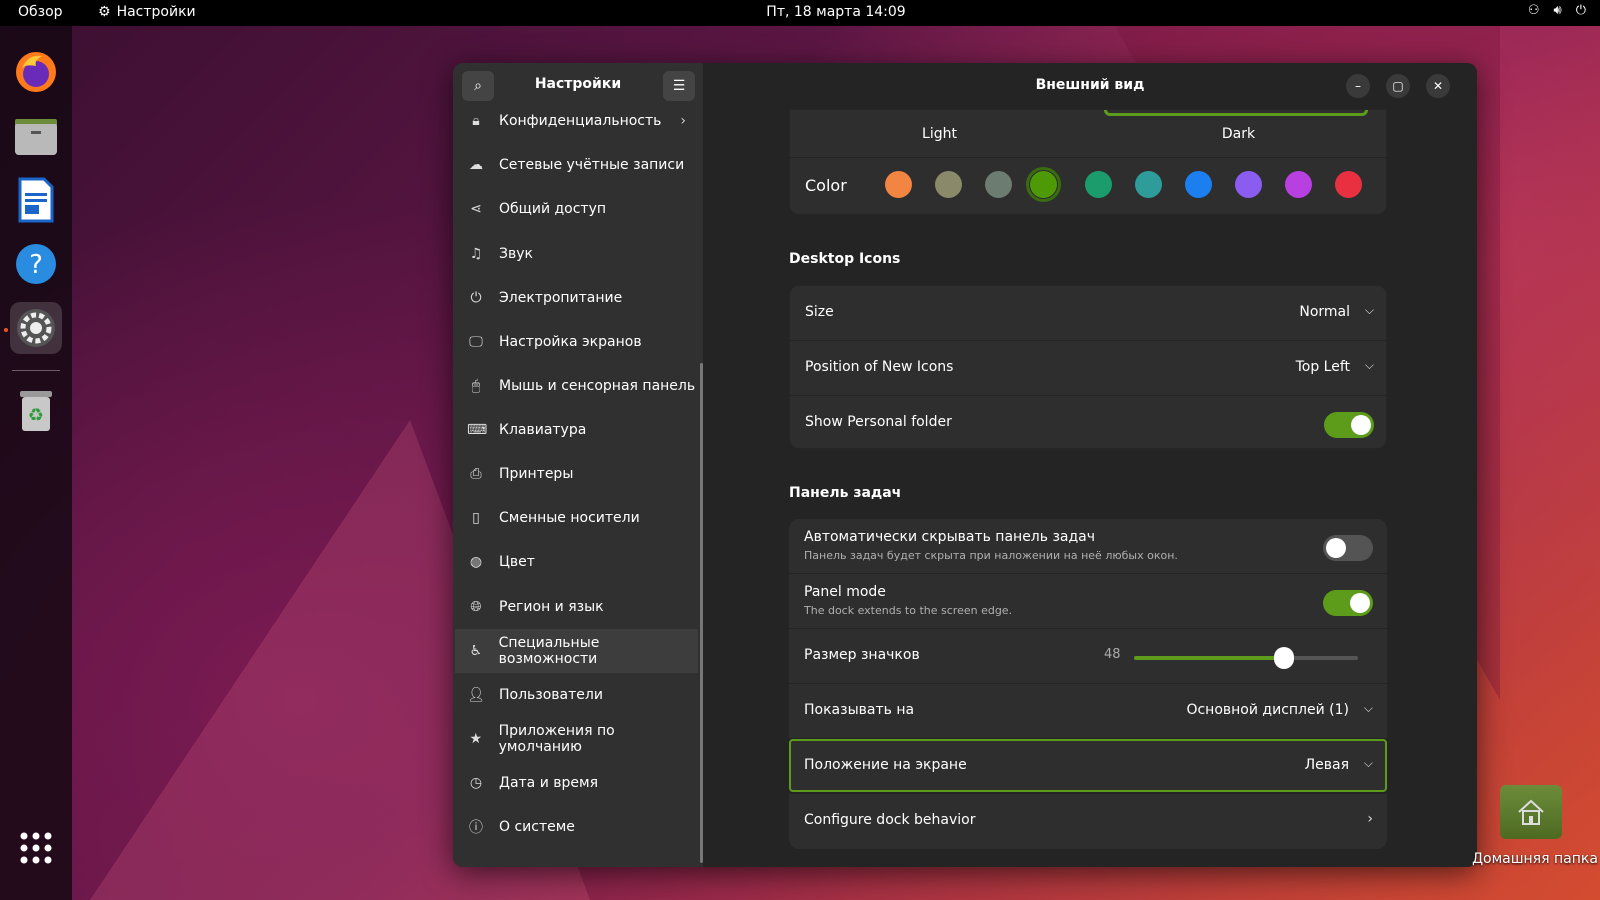 The height and width of the screenshot is (900, 1600). I want to click on sidebar-title: Настройки, so click(578, 84).